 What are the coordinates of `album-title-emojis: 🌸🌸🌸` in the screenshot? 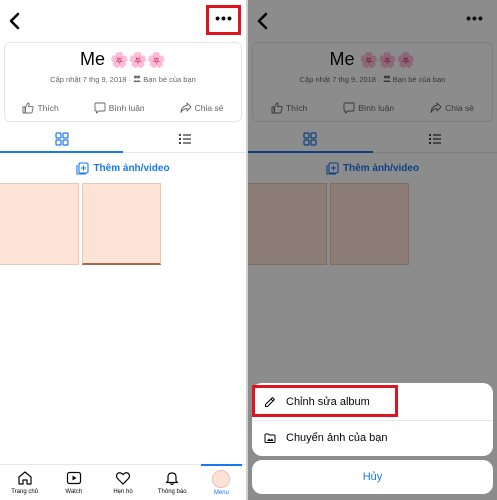 It's located at (138, 60).